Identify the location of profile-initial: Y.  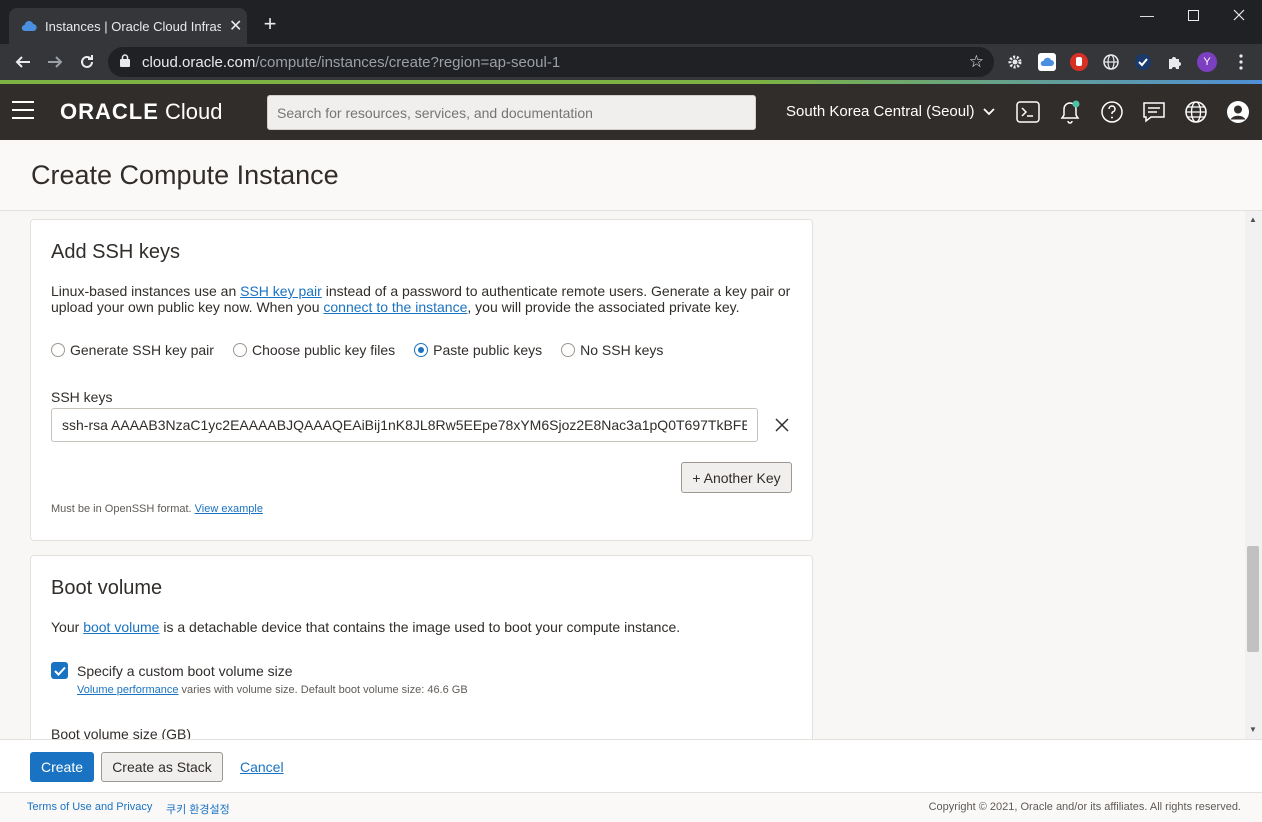
(1207, 62).